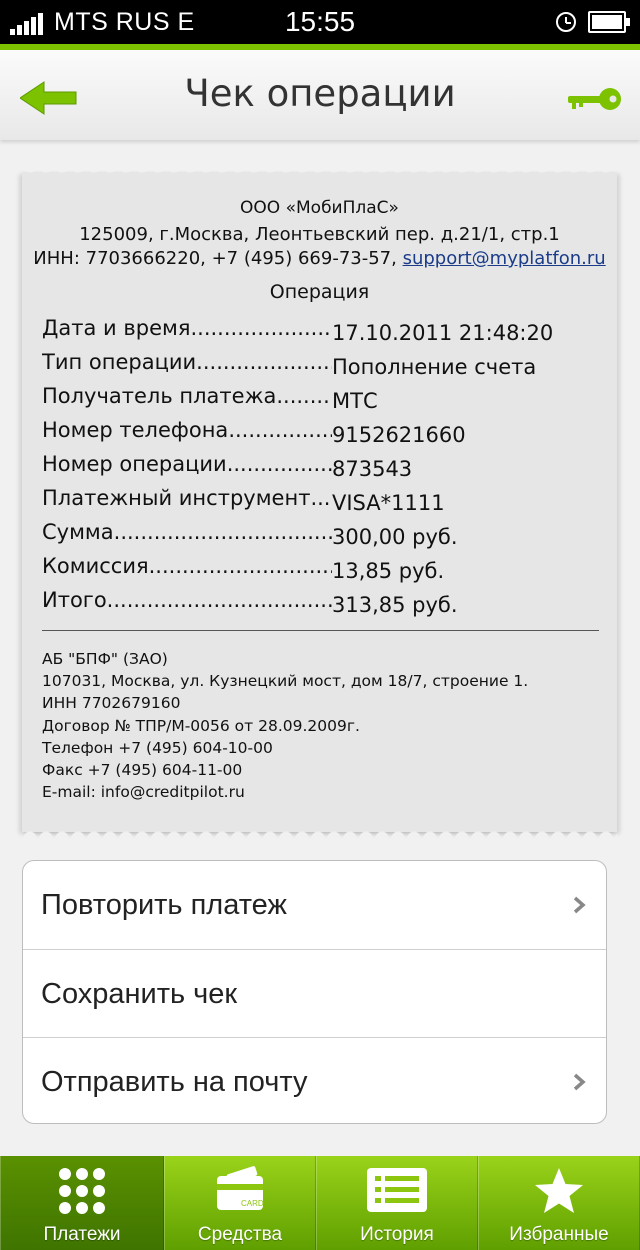 The image size is (640, 1250). What do you see at coordinates (559, 1190) in the screenshot?
I see `star-icon` at bounding box center [559, 1190].